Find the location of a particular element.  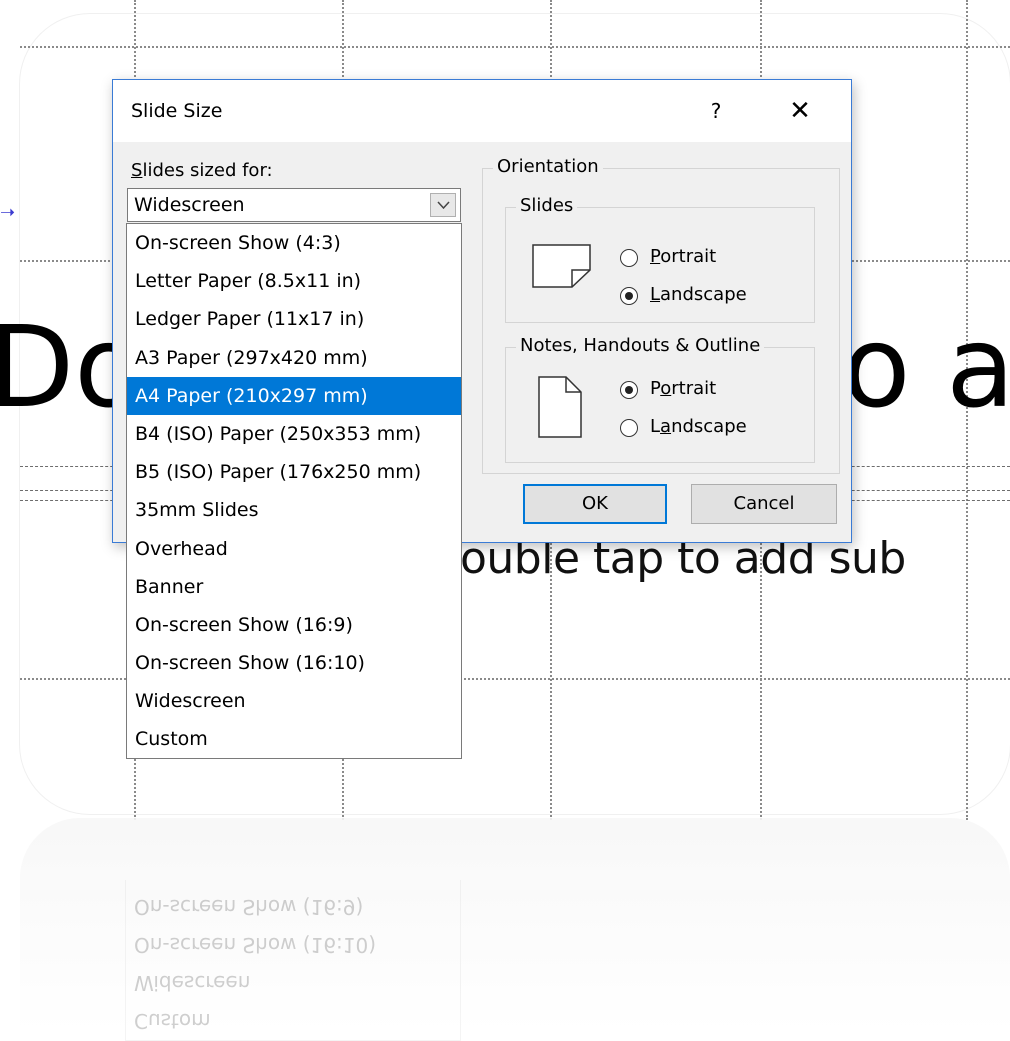

dropdown-item-35mm-slides: 35mm Slides is located at coordinates (294, 510).